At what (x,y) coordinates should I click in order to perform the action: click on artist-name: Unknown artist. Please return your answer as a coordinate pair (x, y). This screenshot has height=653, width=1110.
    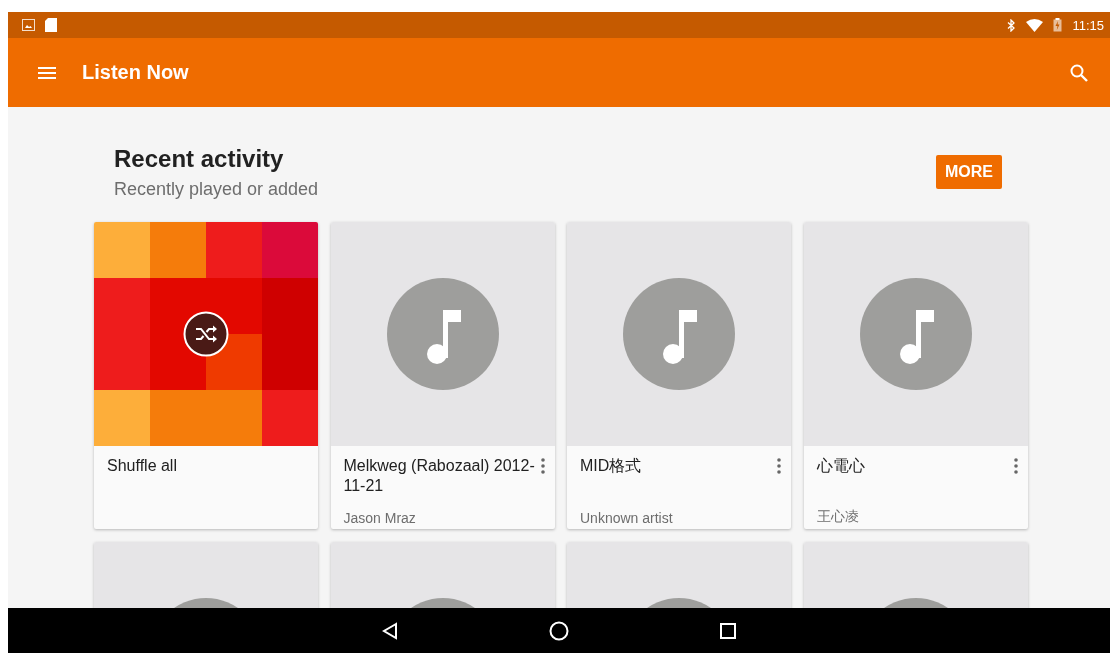
    Looking at the image, I should click on (627, 518).